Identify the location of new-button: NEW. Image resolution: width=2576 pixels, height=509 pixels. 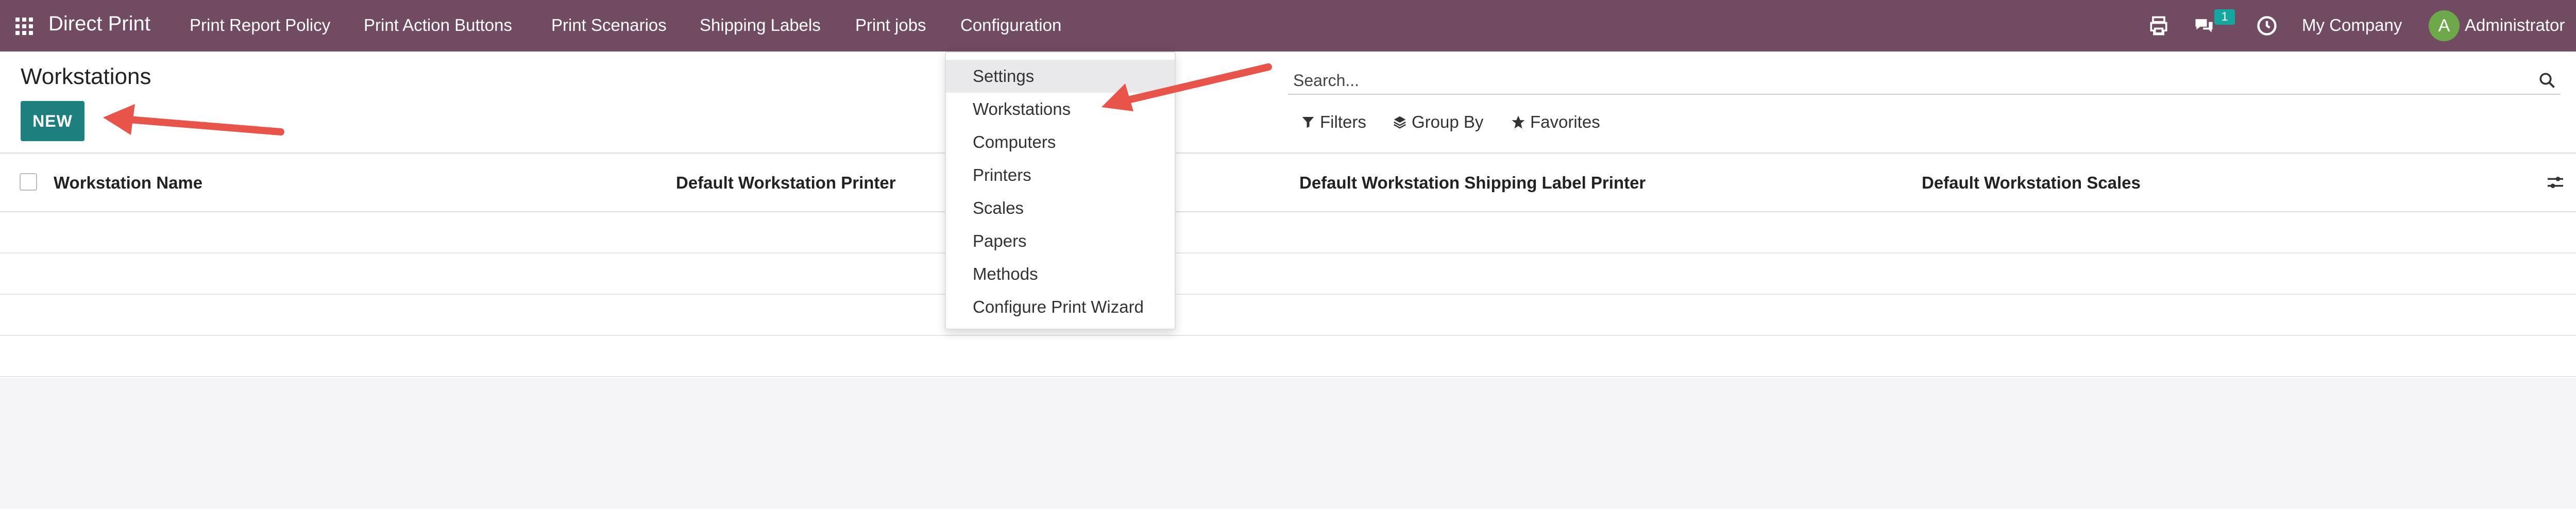
(52, 121).